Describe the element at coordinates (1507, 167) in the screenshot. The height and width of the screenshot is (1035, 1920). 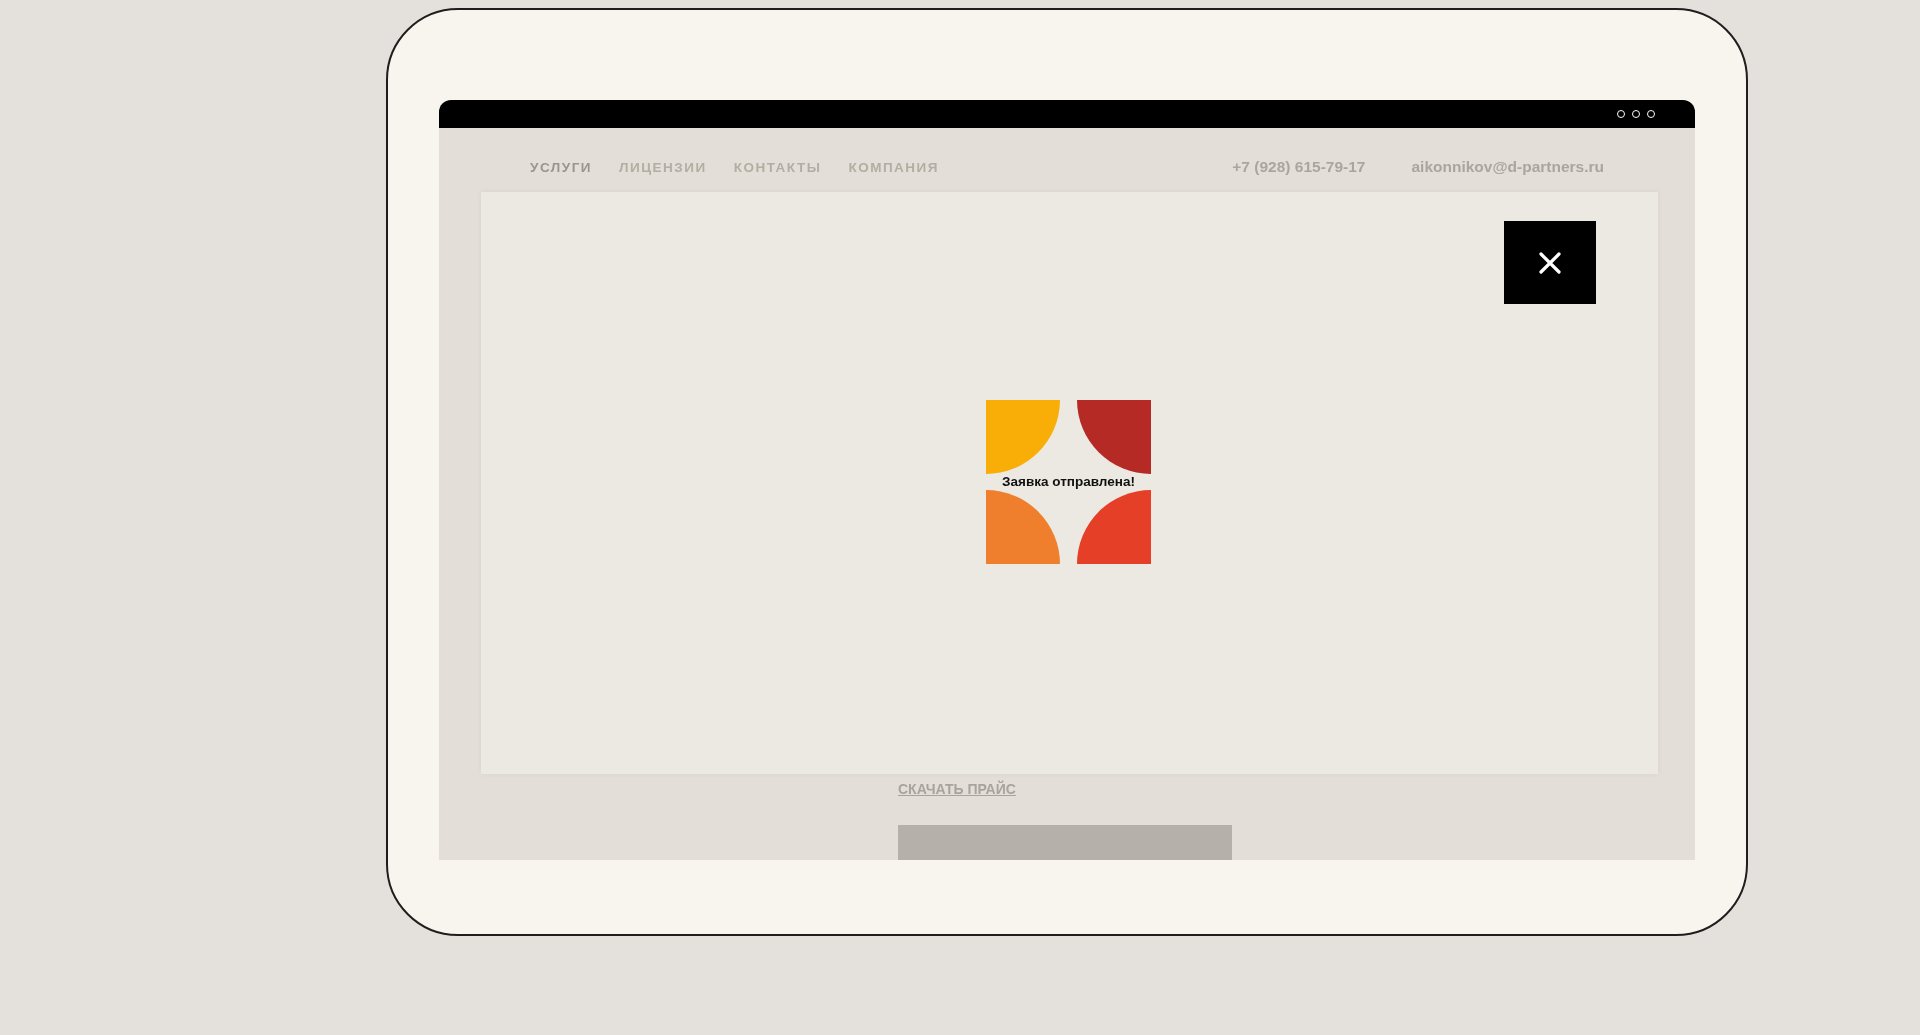
I see `email-address: aikonnikov@d-partners.ru` at that location.